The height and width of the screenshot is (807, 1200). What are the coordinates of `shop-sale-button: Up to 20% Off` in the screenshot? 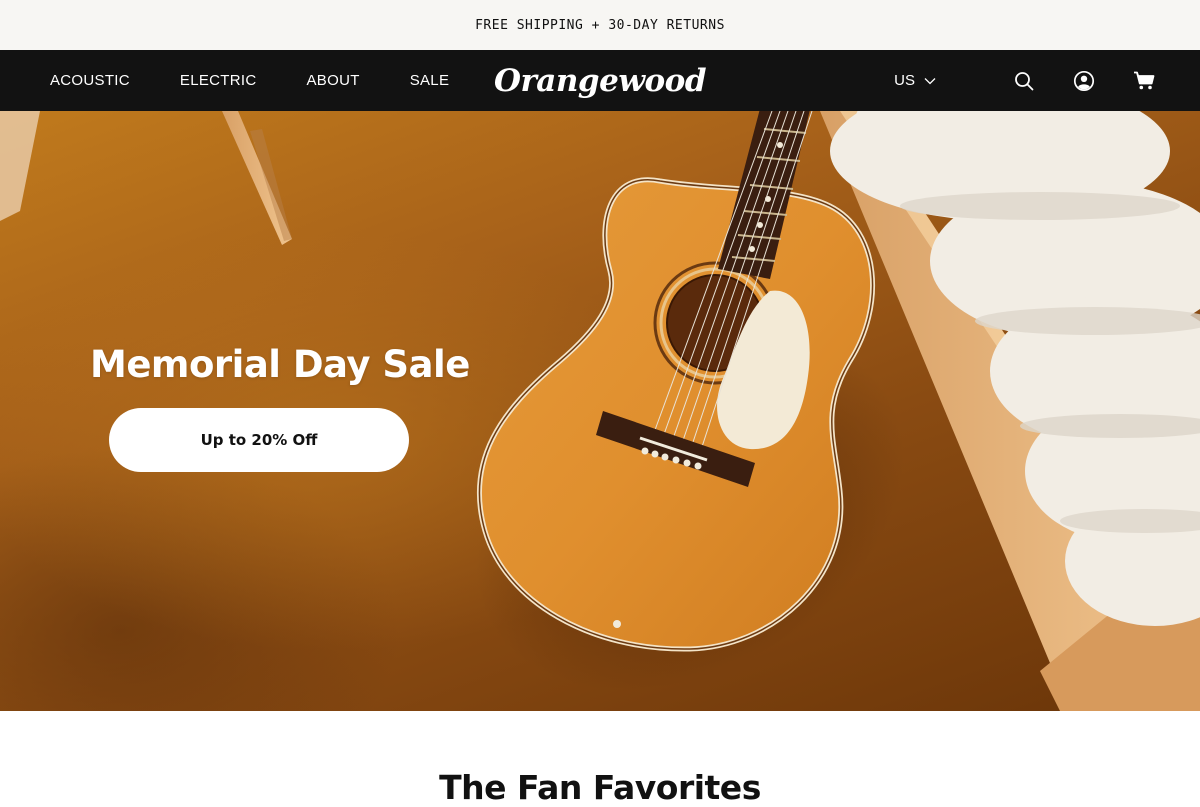 It's located at (259, 440).